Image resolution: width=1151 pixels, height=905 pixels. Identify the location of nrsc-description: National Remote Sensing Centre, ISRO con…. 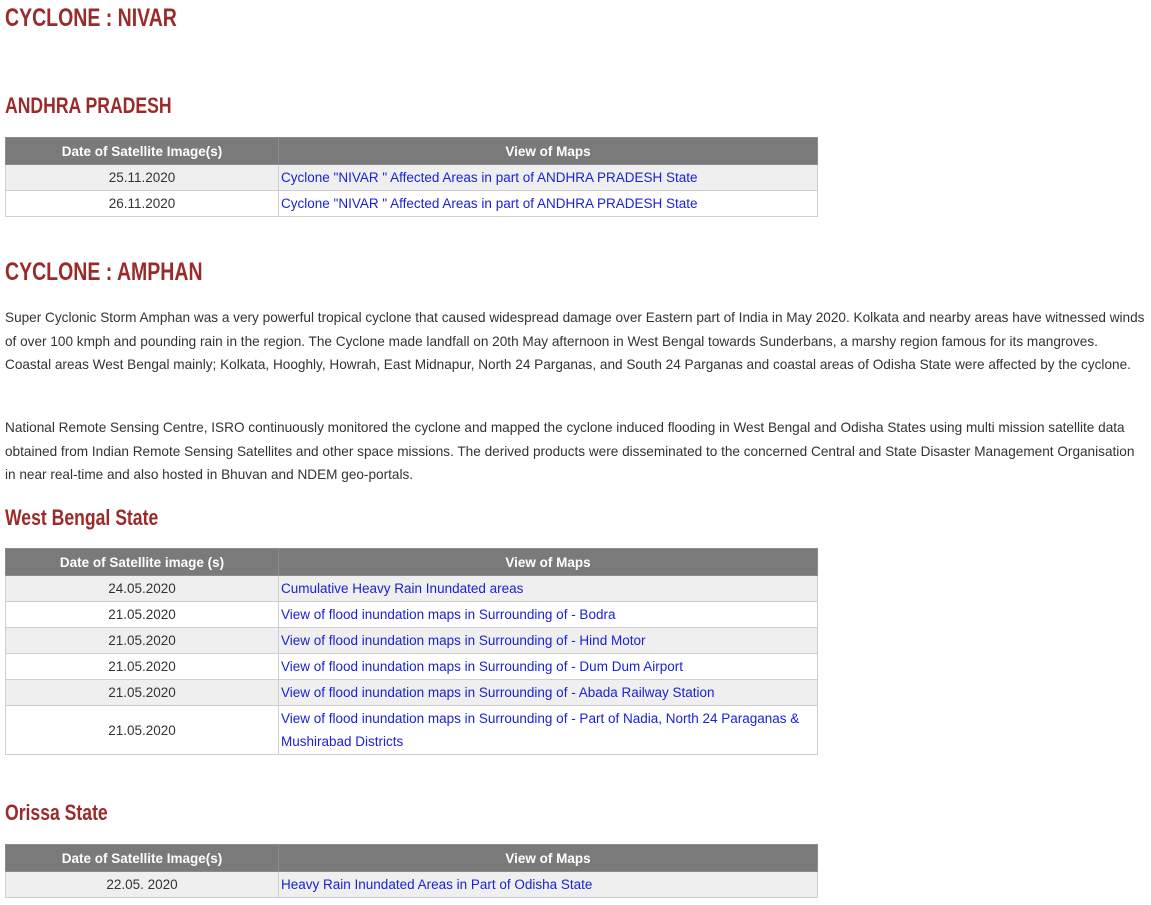
(570, 451).